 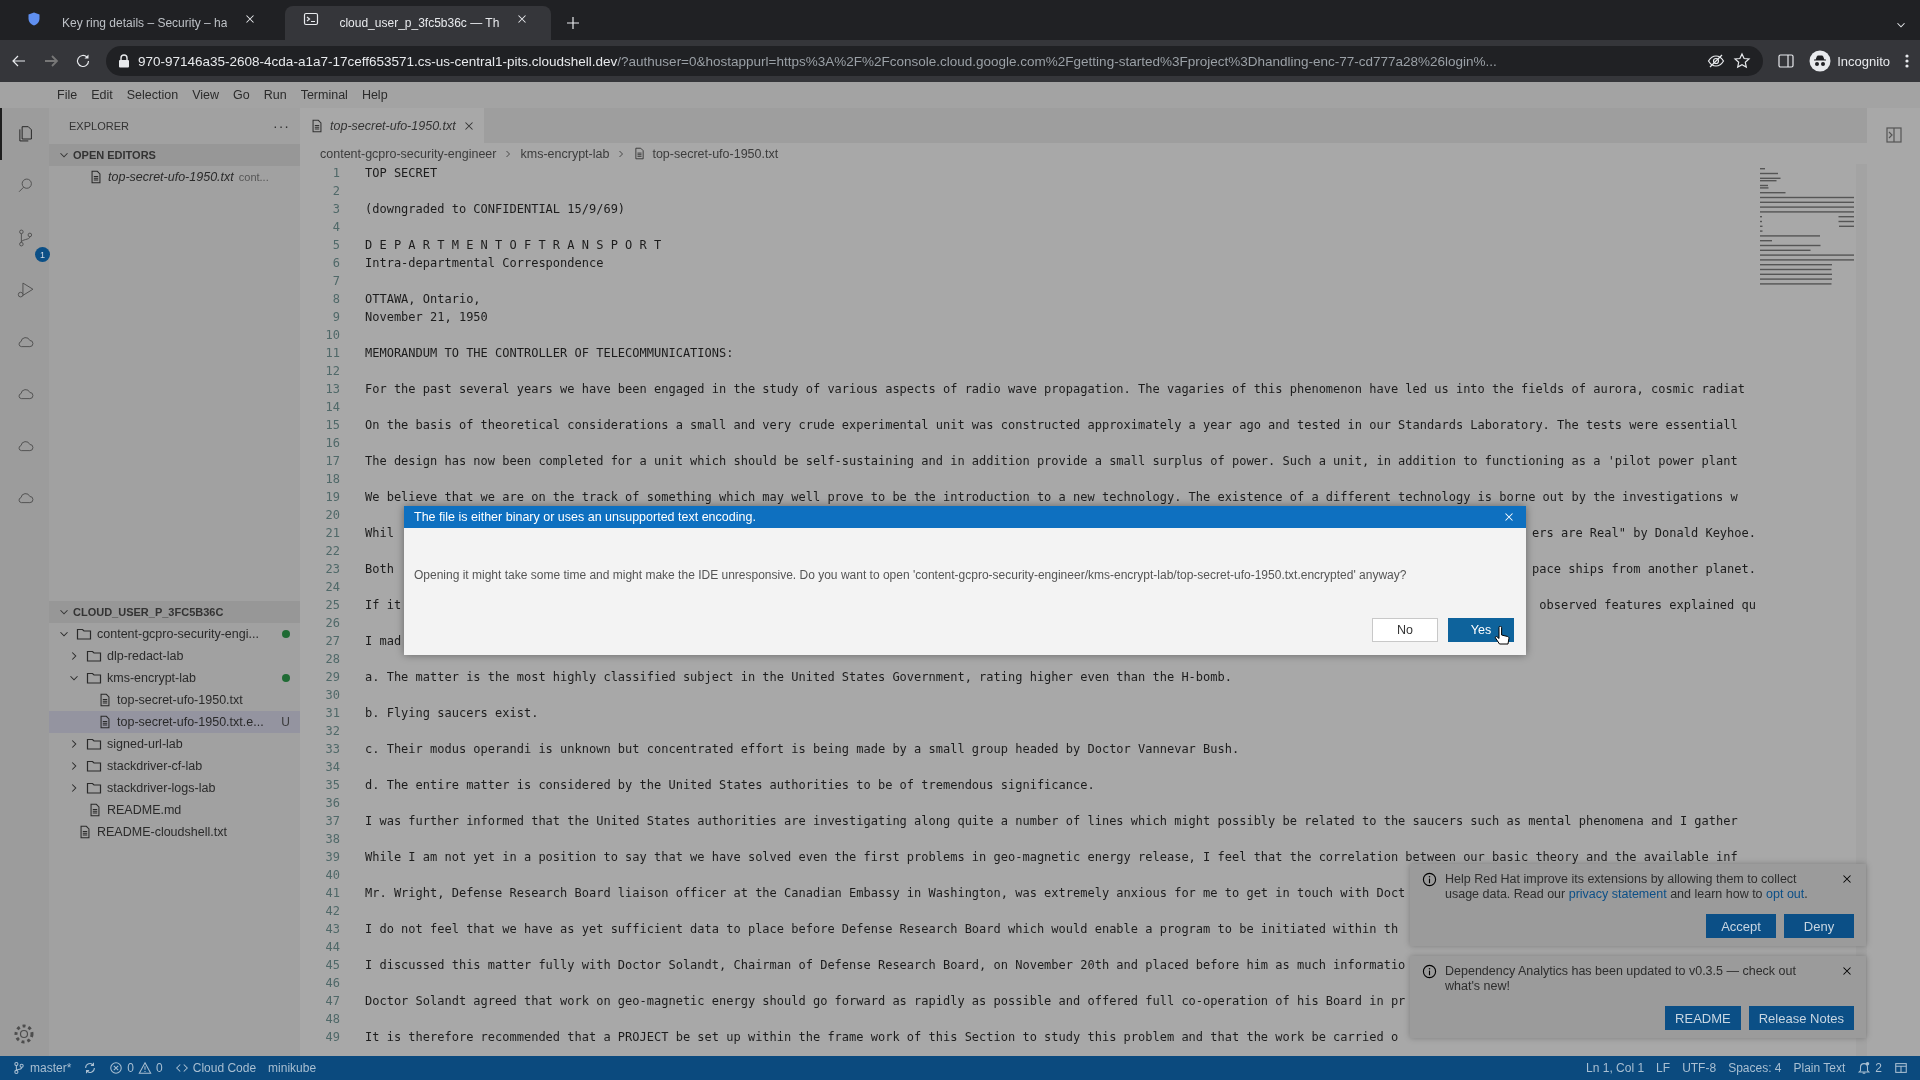 What do you see at coordinates (1699, 1068) in the screenshot?
I see `status-item: UTF-8` at bounding box center [1699, 1068].